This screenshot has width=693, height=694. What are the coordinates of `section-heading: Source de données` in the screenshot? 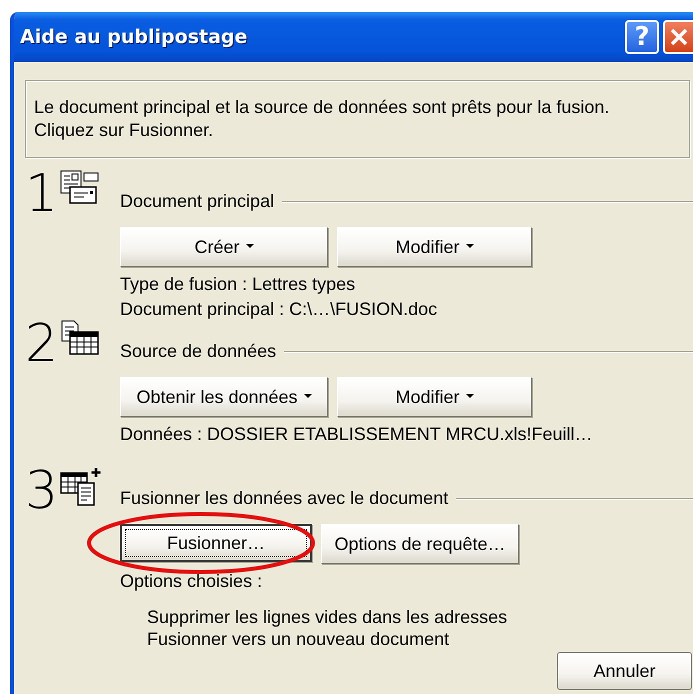 It's located at (198, 351).